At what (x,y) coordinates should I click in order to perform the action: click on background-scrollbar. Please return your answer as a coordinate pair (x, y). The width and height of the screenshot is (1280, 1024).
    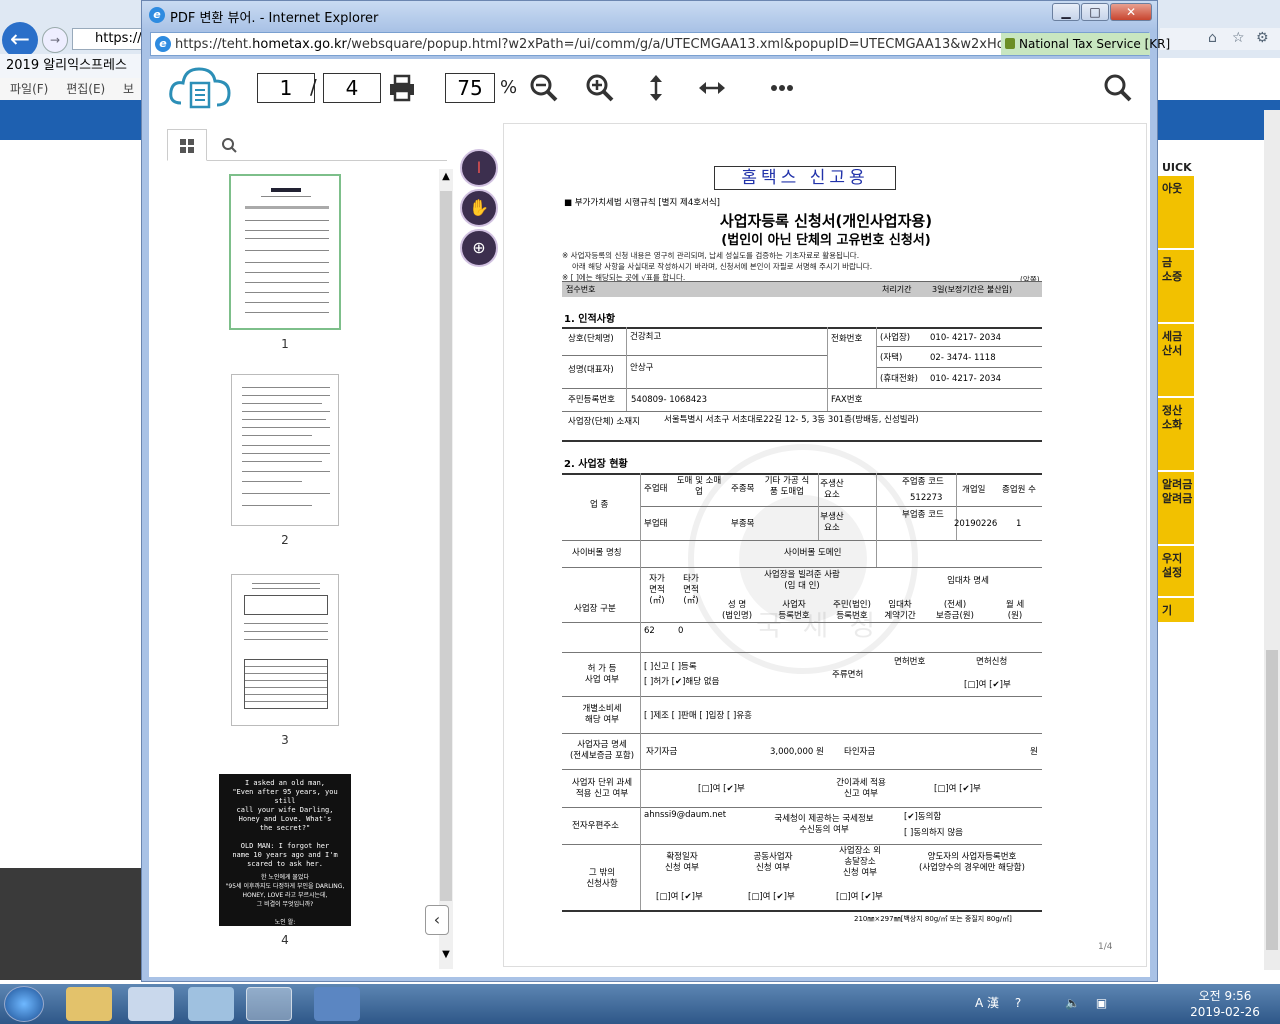
    Looking at the image, I should click on (1272, 540).